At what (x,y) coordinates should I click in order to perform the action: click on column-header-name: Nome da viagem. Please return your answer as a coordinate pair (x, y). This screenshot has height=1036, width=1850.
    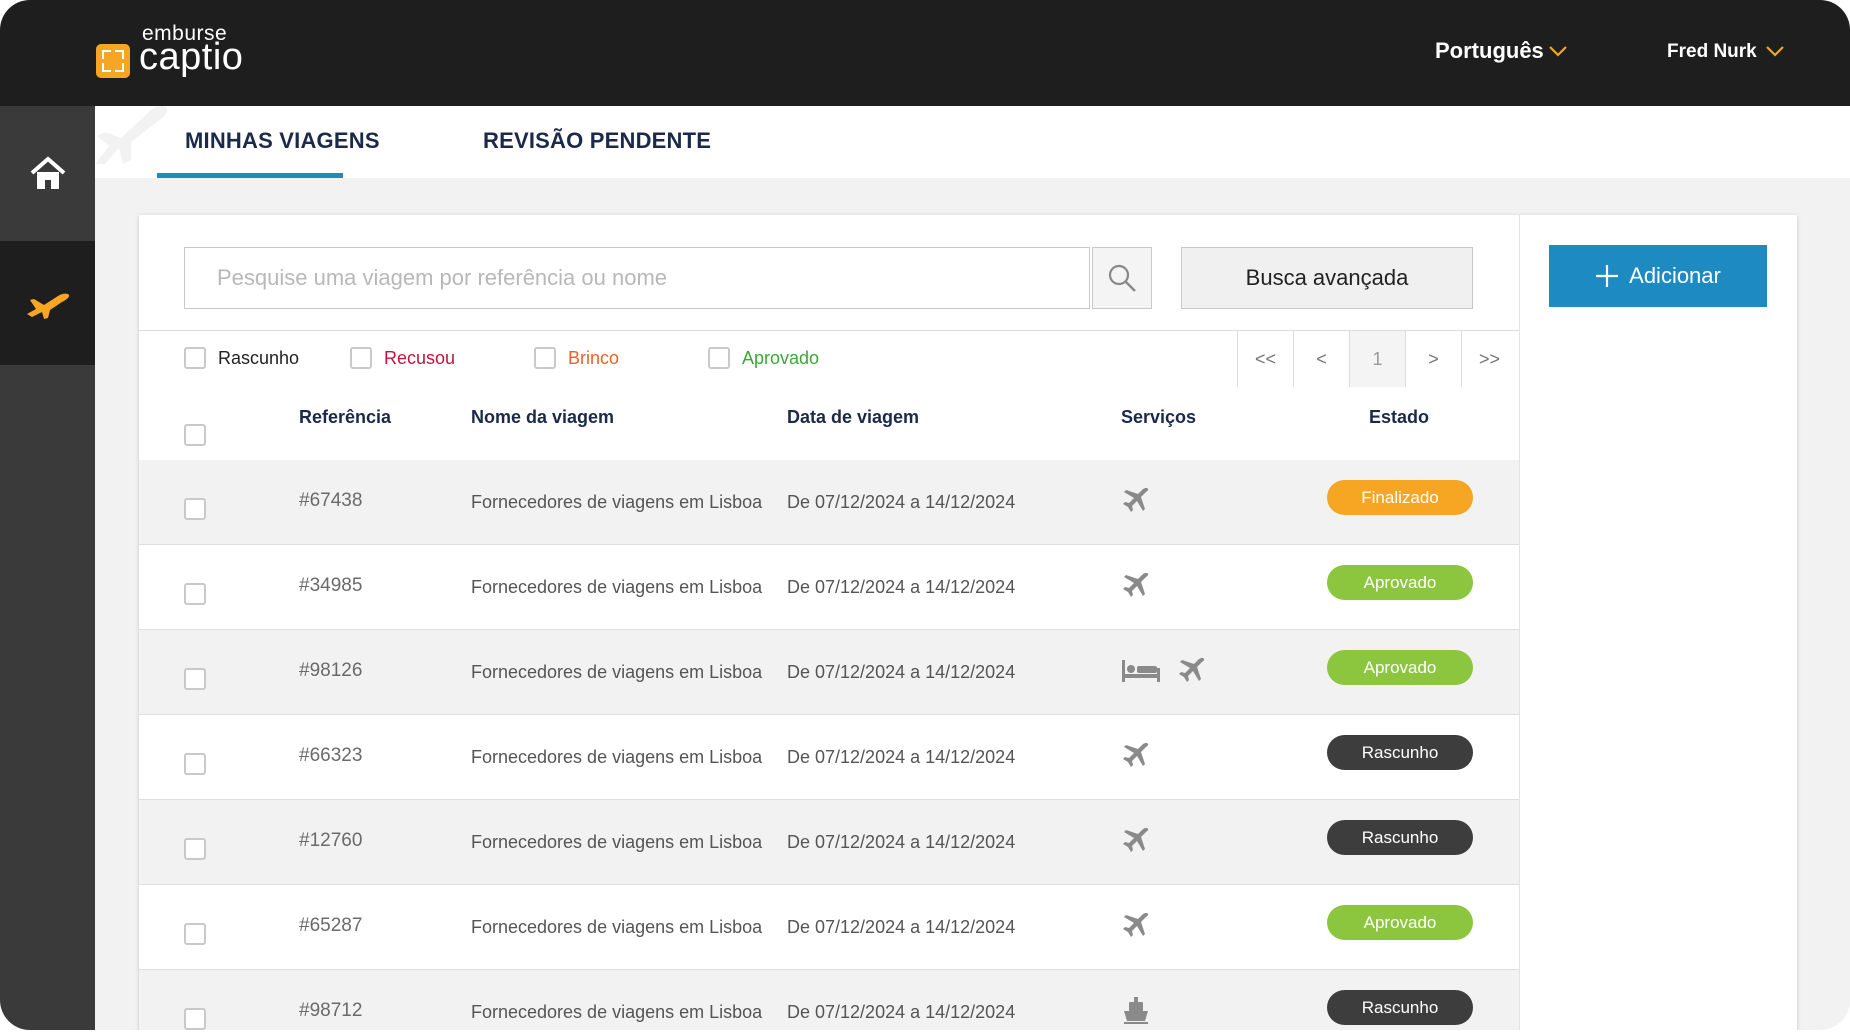
    Looking at the image, I should click on (542, 417).